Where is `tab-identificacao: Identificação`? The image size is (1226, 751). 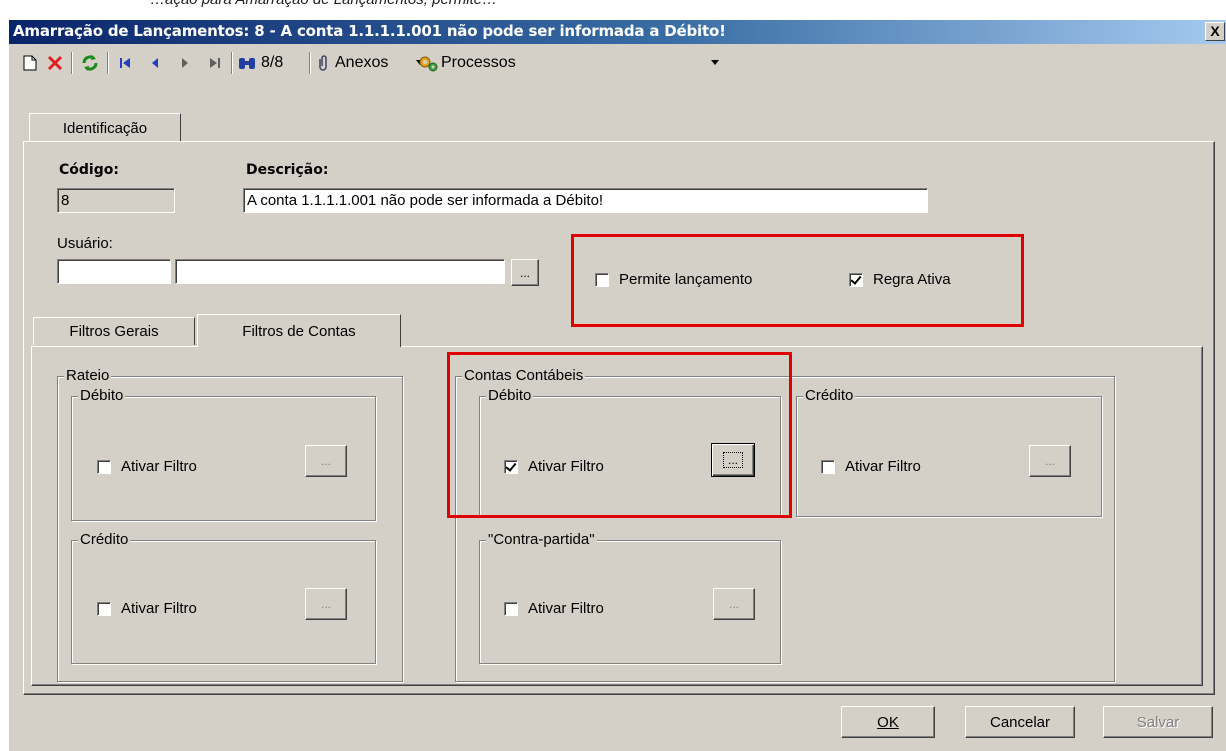
tab-identificacao: Identificação is located at coordinates (105, 127).